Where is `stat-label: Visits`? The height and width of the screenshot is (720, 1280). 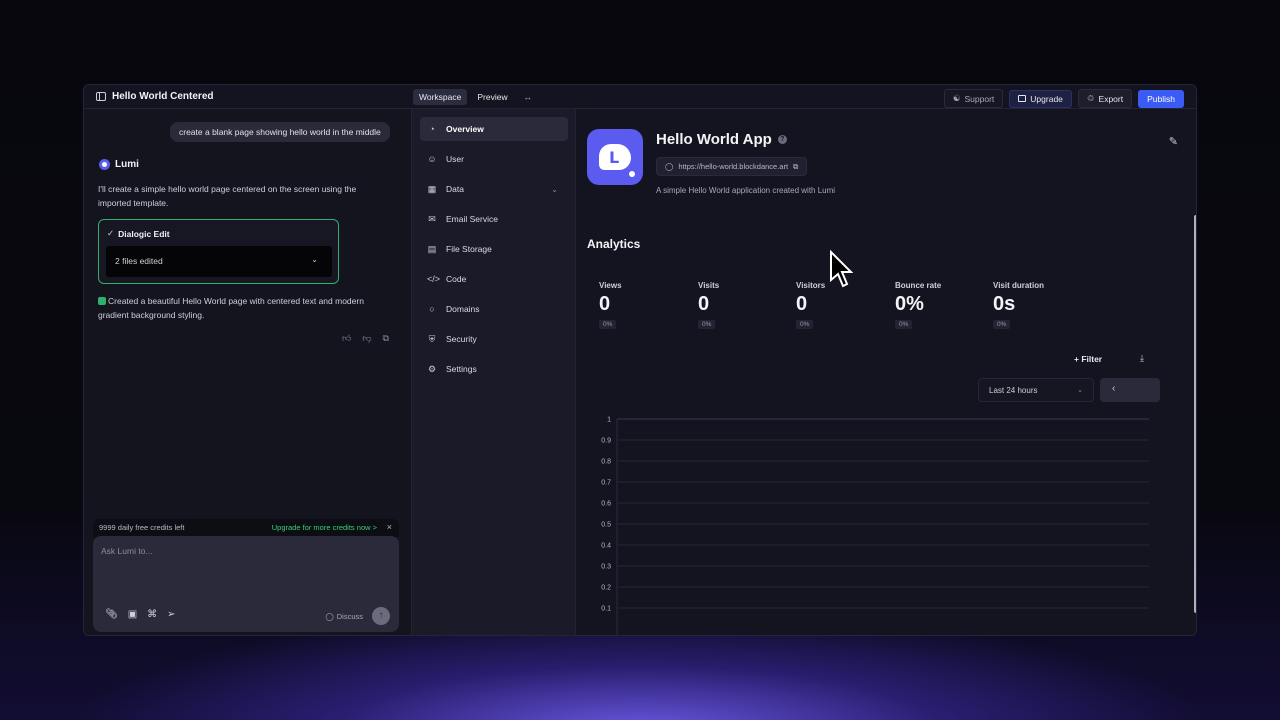 stat-label: Visits is located at coordinates (709, 285).